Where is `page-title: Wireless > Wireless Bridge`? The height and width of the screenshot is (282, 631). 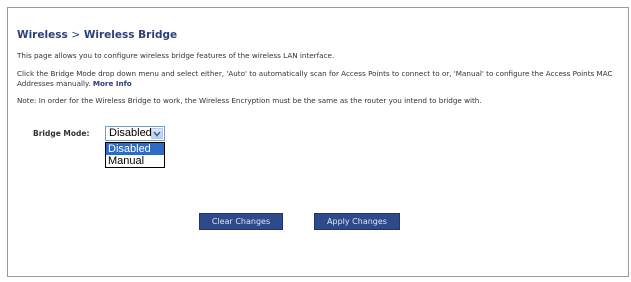 page-title: Wireless > Wireless Bridge is located at coordinates (97, 35).